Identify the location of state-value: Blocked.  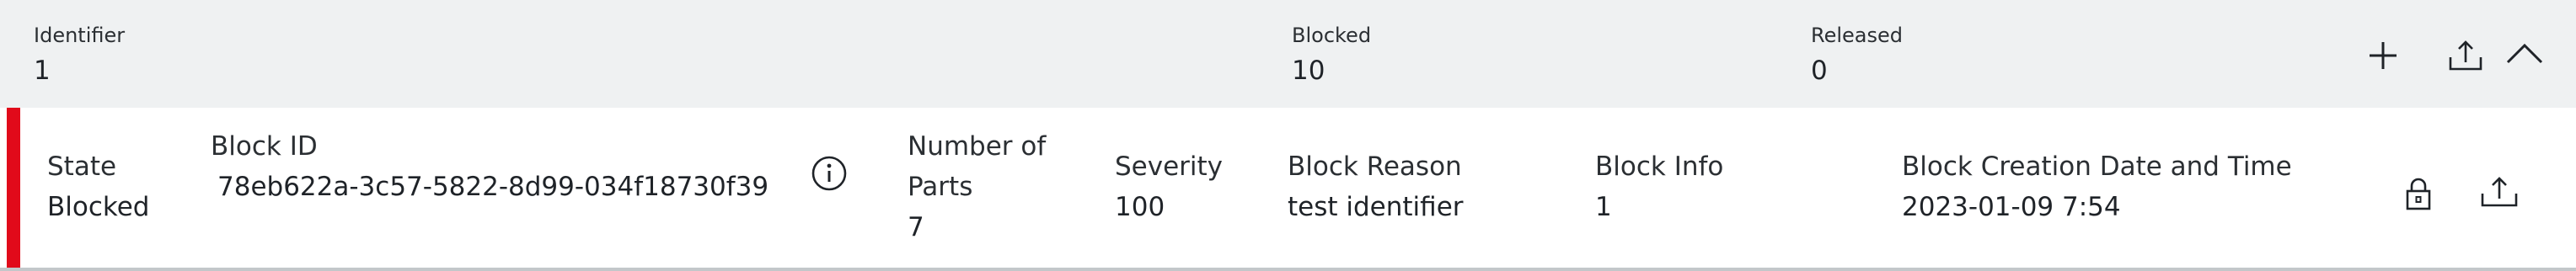
(99, 207).